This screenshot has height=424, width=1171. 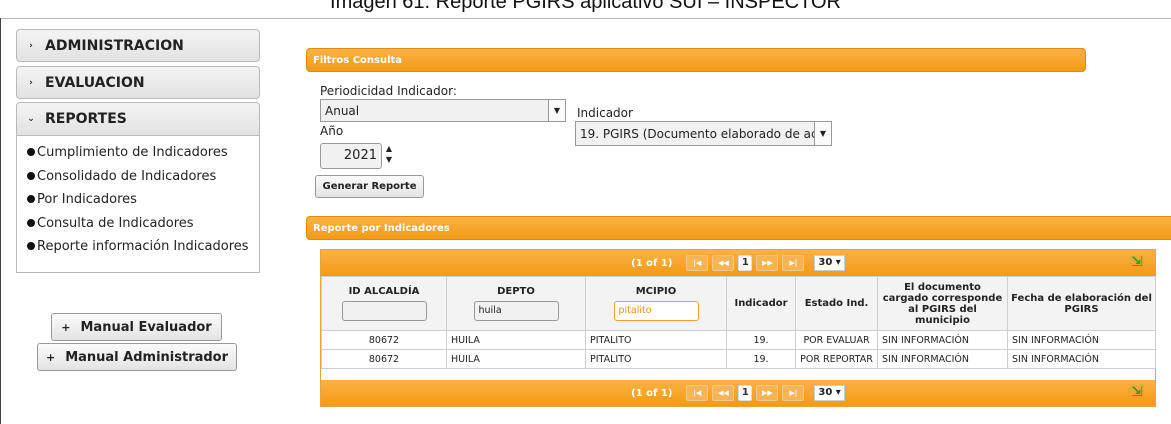 I want to click on anio-spinner: 2021, so click(x=351, y=156).